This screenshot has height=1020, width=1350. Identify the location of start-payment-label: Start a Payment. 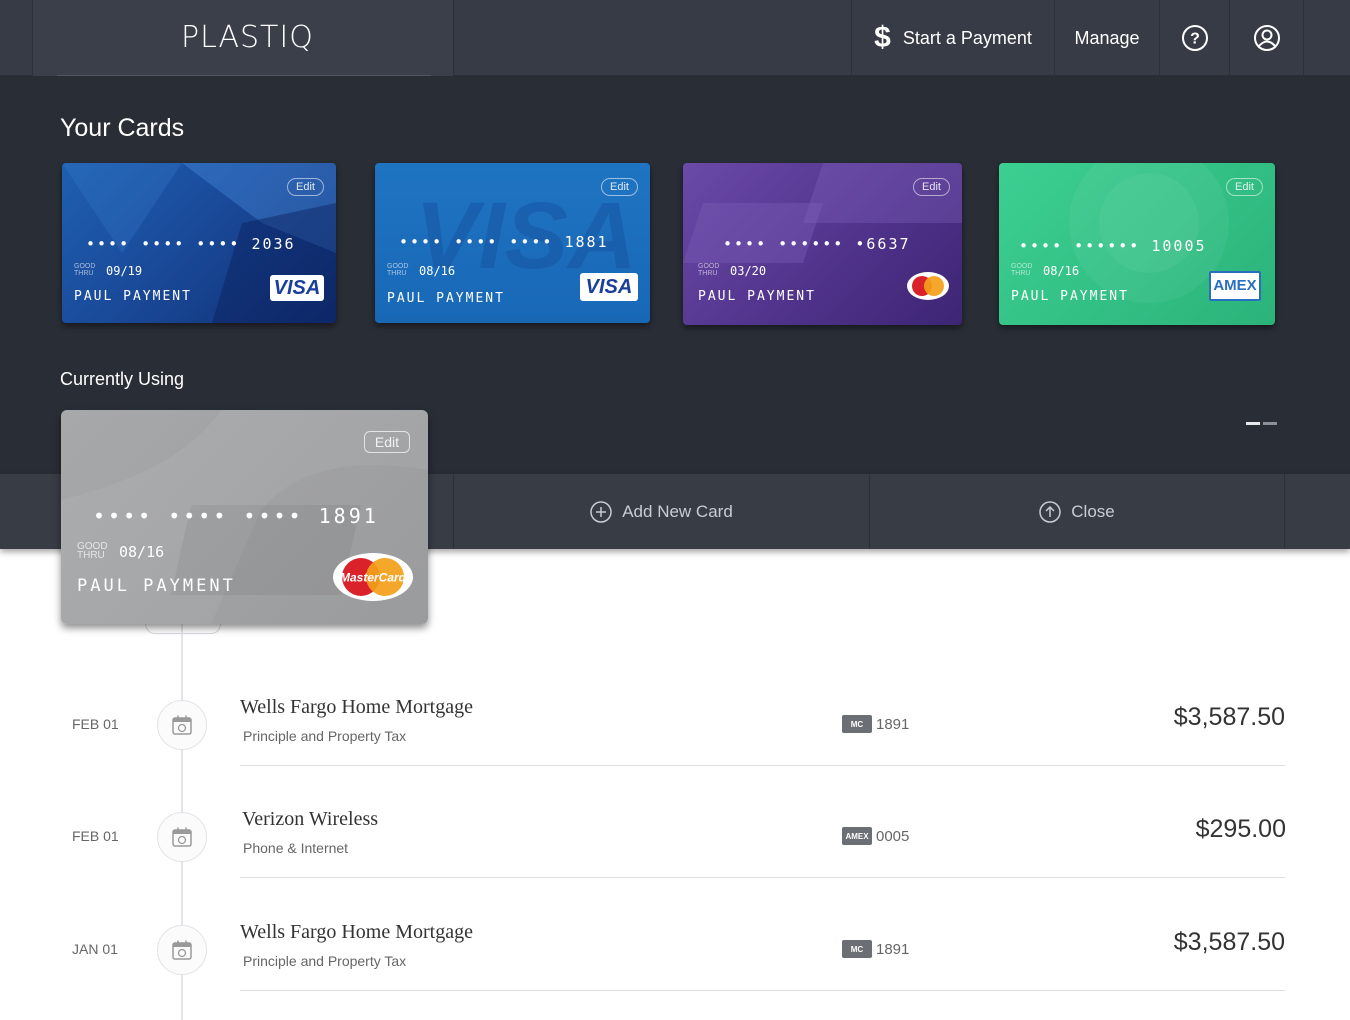
(967, 37).